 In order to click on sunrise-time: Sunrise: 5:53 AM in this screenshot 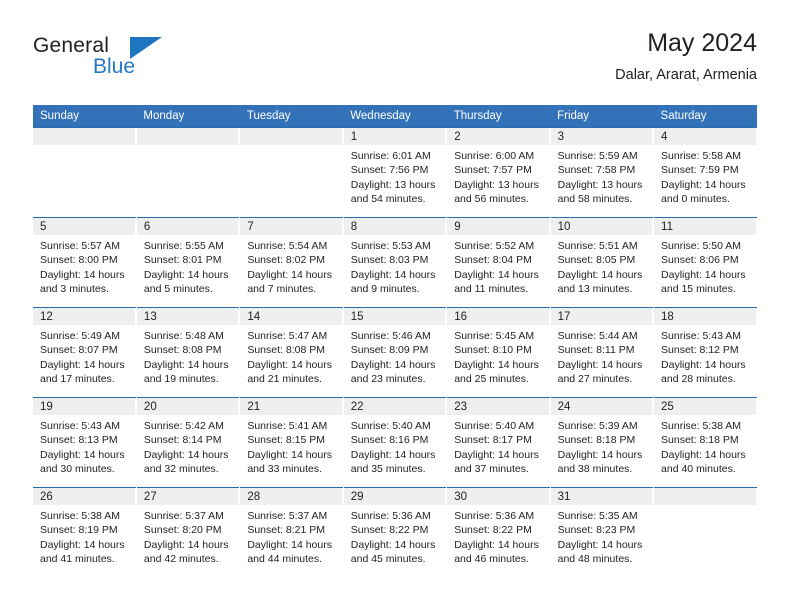, I will do `click(390, 246)`.